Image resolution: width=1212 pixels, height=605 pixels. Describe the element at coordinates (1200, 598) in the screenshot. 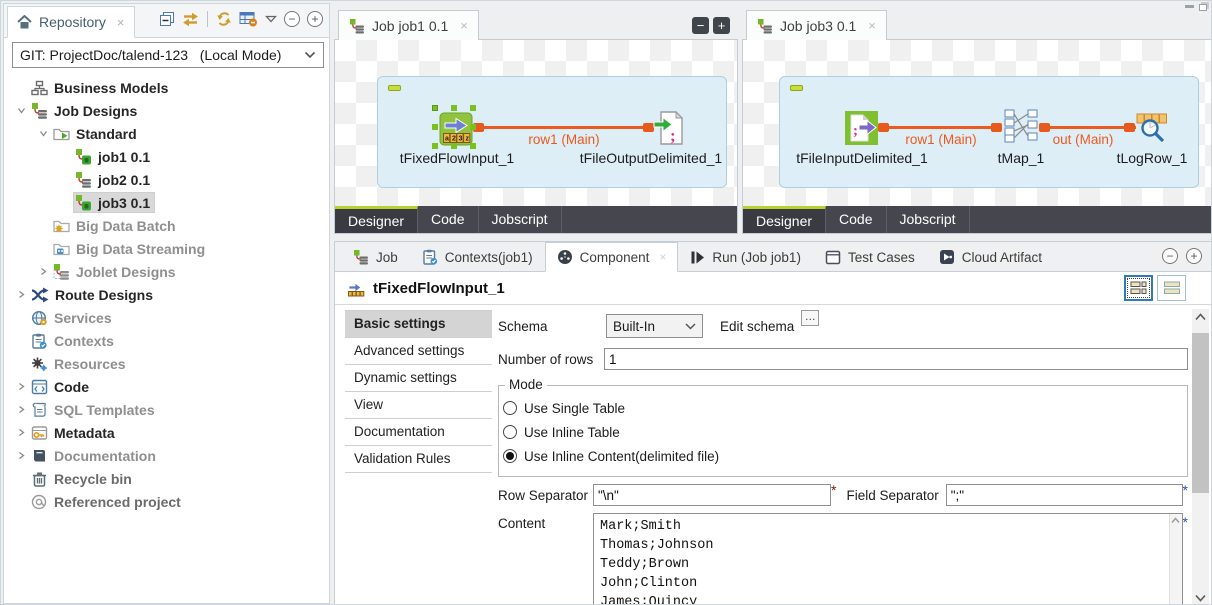

I see `scroll-down-icon` at that location.